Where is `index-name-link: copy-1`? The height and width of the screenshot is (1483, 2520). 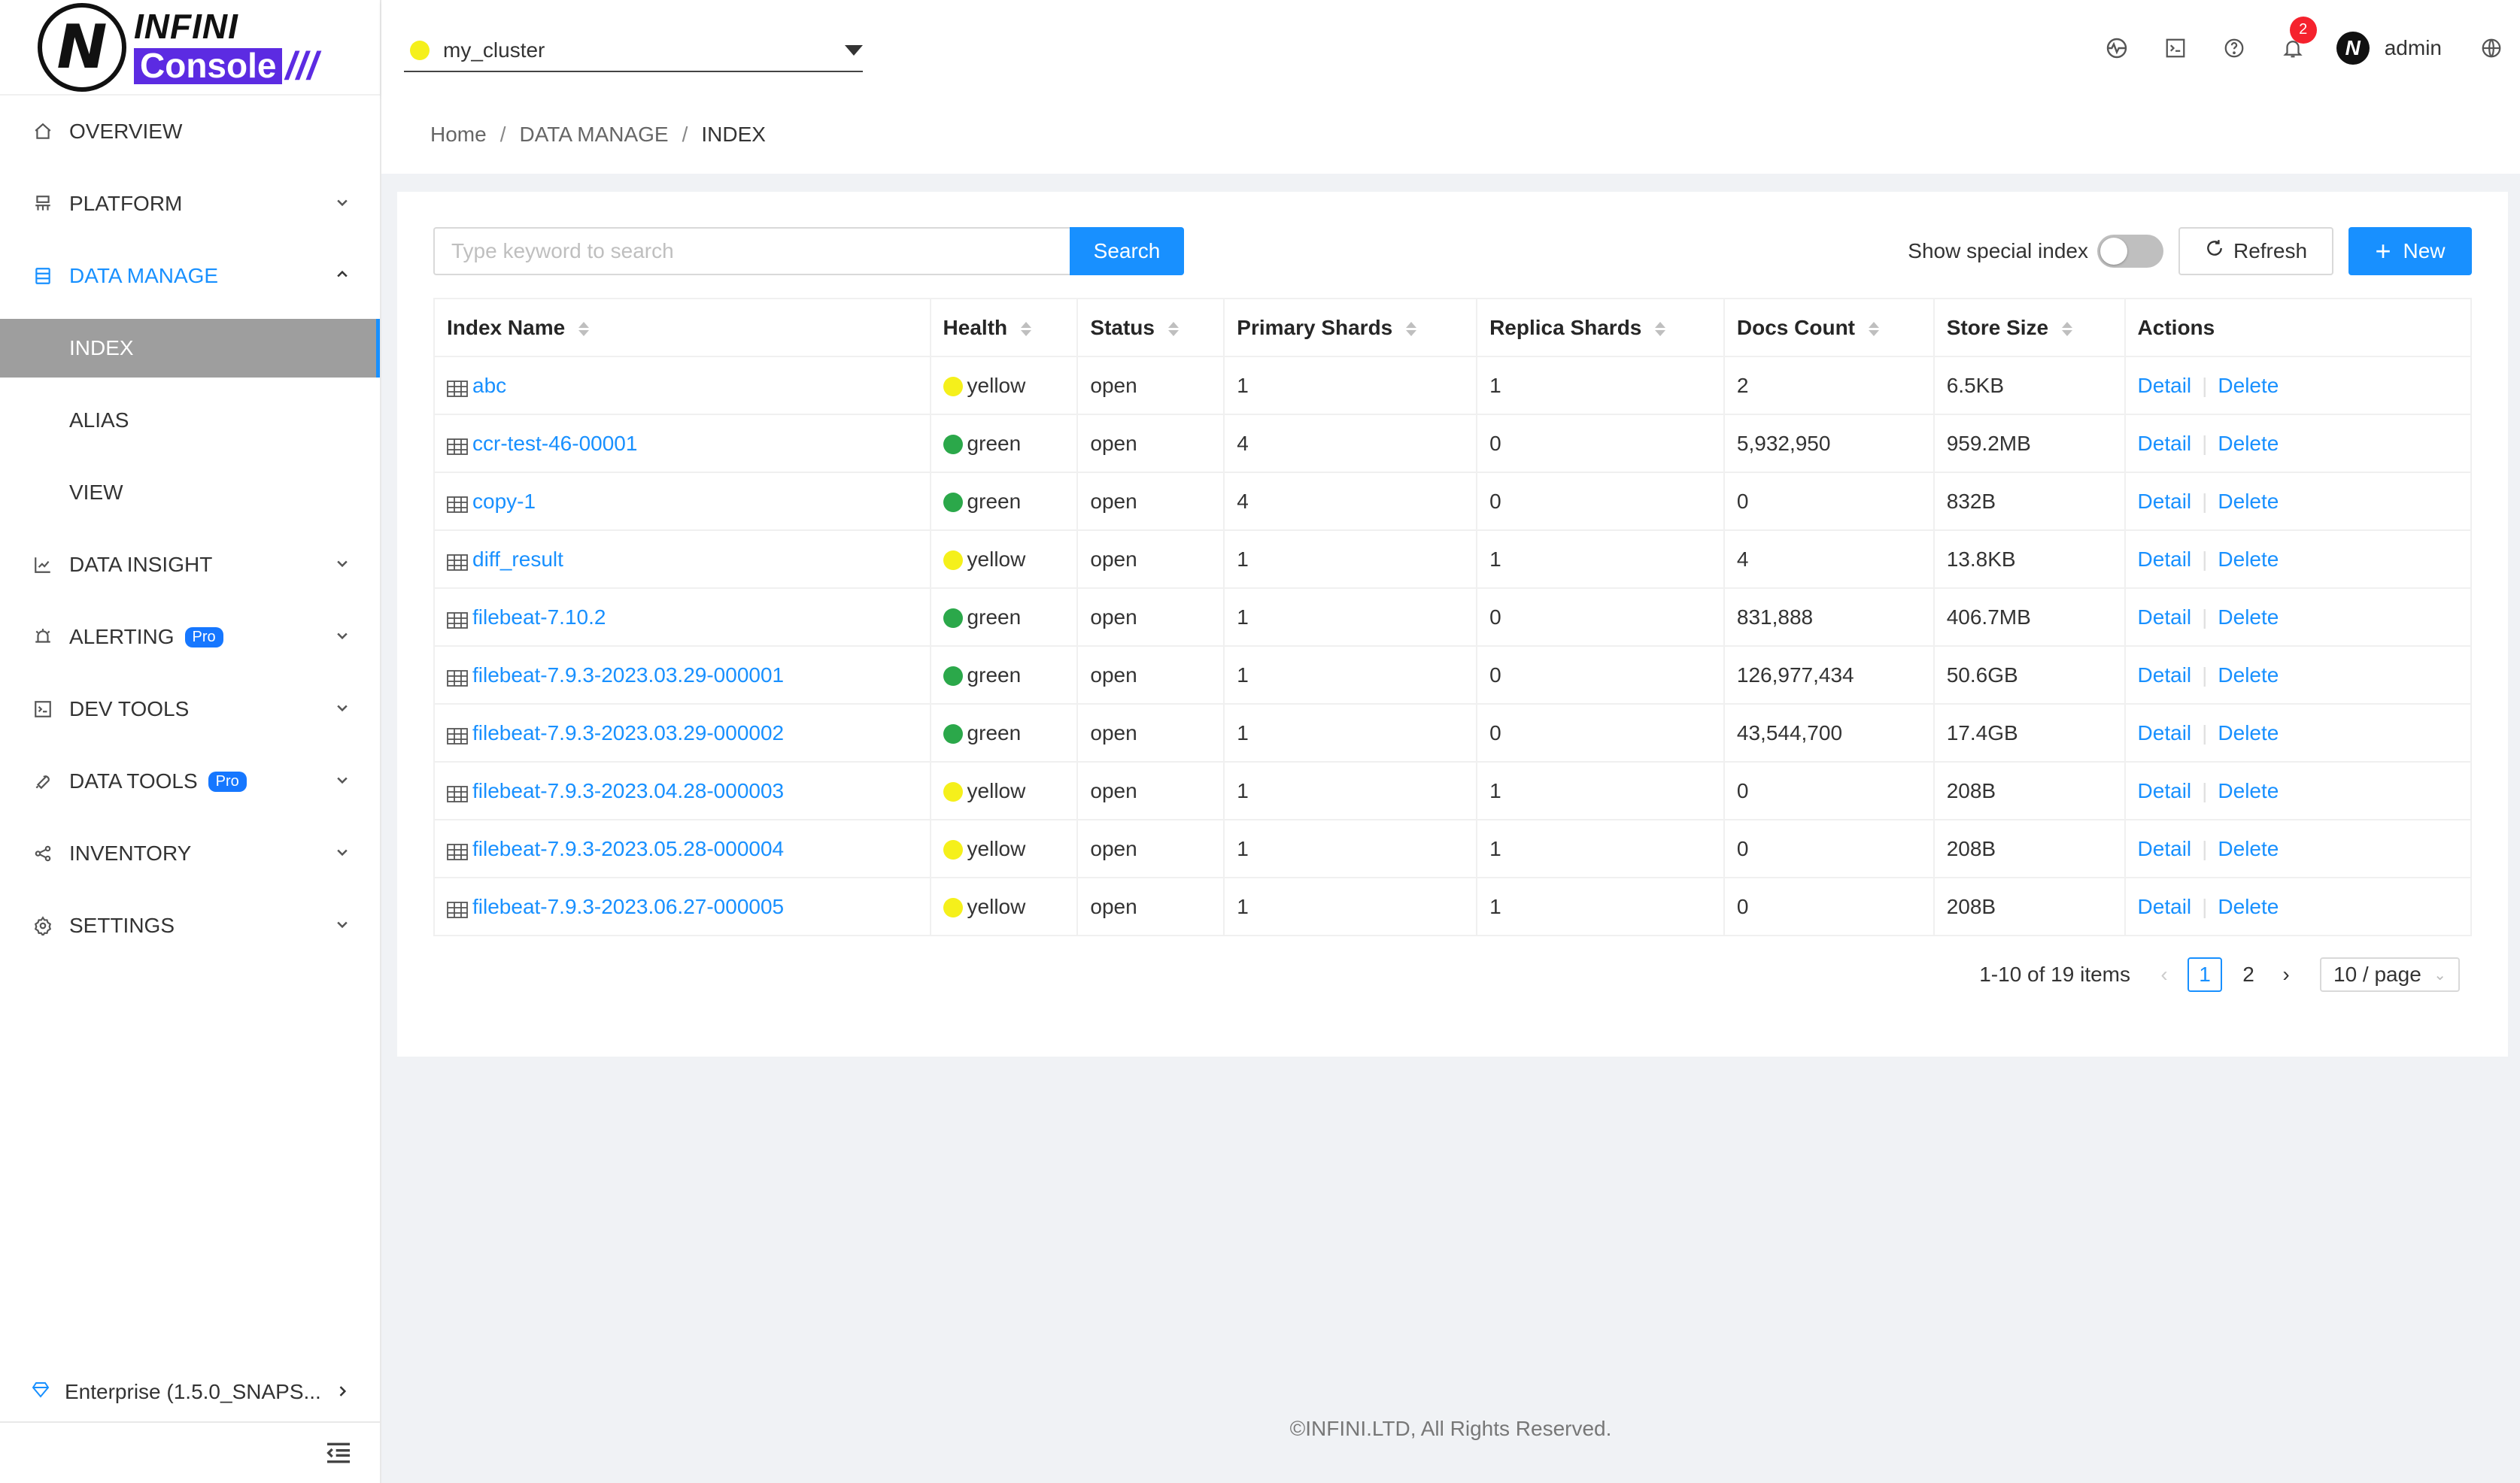
index-name-link: copy-1 is located at coordinates (504, 501).